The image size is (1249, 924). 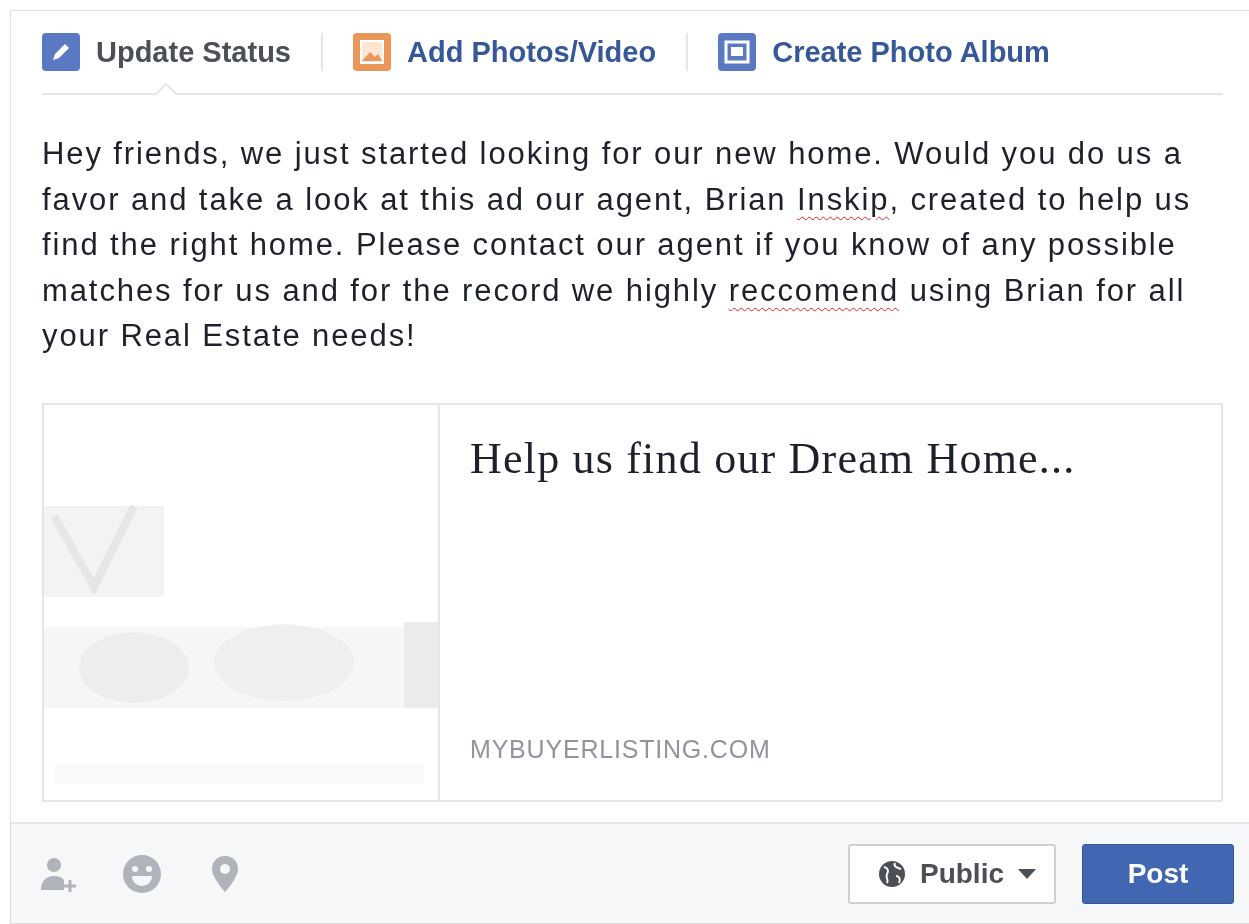 What do you see at coordinates (142, 873) in the screenshot?
I see `smiley-icon` at bounding box center [142, 873].